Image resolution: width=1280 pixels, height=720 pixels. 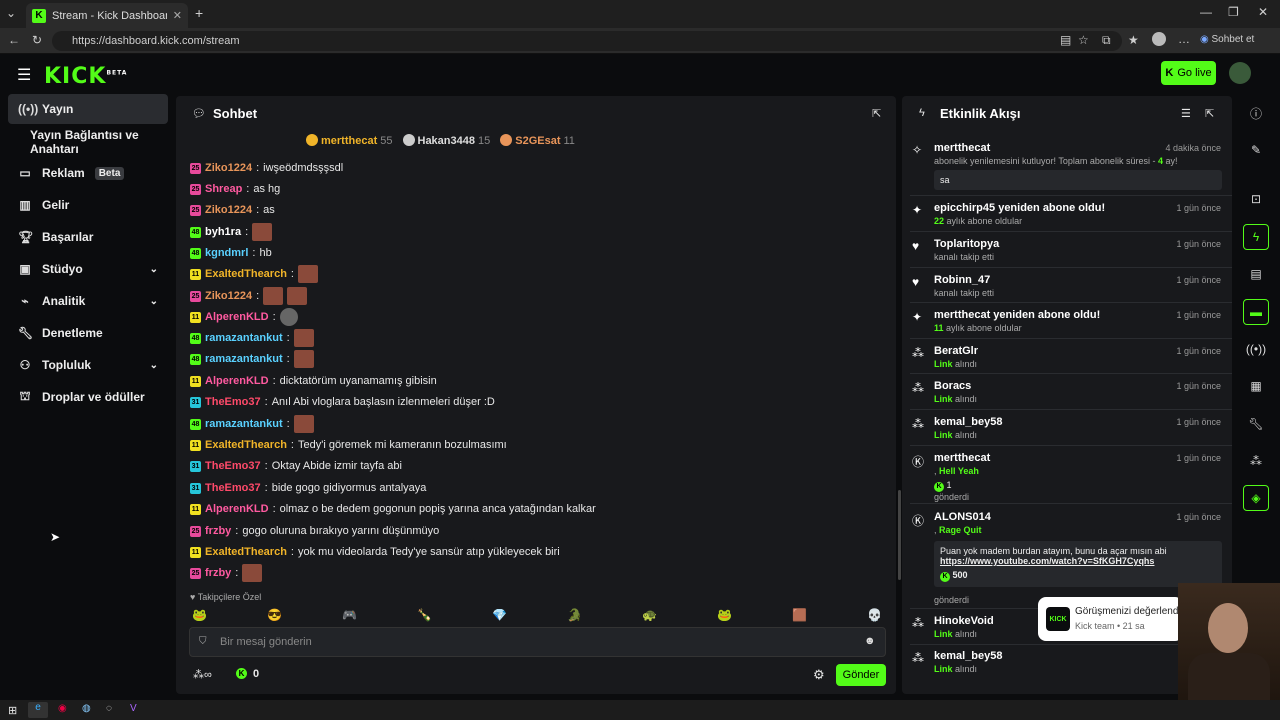 What do you see at coordinates (1206, 12) in the screenshot?
I see `minimize-icon: —` at bounding box center [1206, 12].